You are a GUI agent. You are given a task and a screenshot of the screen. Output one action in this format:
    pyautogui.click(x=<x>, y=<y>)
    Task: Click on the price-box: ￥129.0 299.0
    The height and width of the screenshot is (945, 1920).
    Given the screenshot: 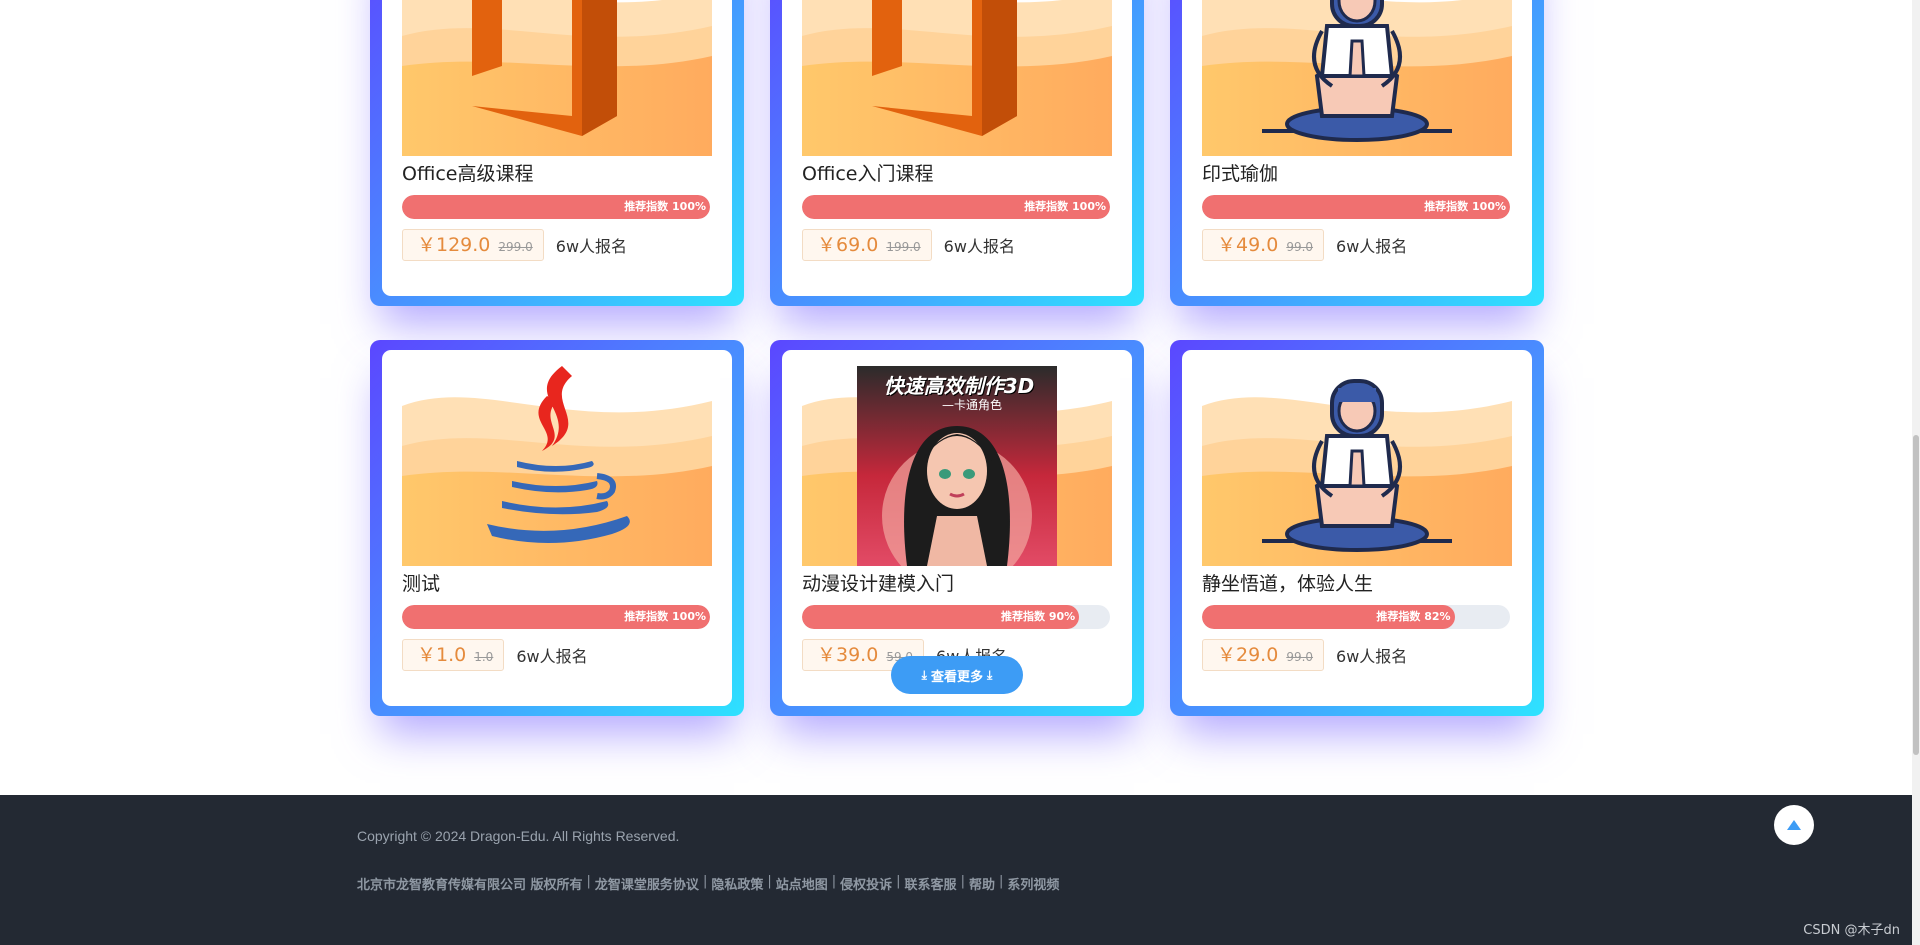 What is the action you would take?
    pyautogui.click(x=473, y=245)
    